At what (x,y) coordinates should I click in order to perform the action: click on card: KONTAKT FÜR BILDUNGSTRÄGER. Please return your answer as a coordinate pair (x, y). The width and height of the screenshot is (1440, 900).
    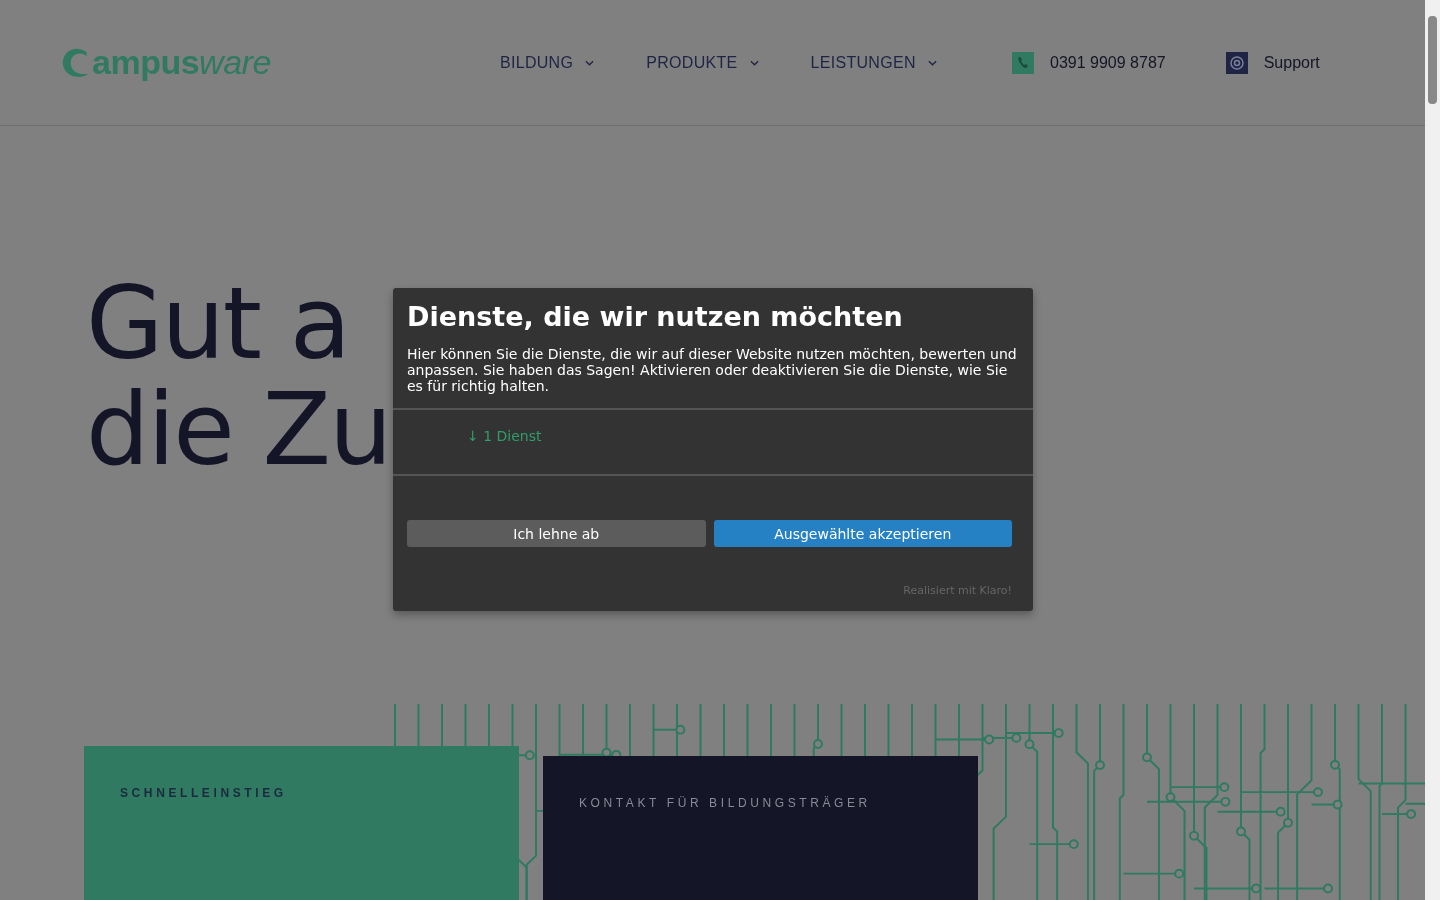
    Looking at the image, I should click on (760, 828).